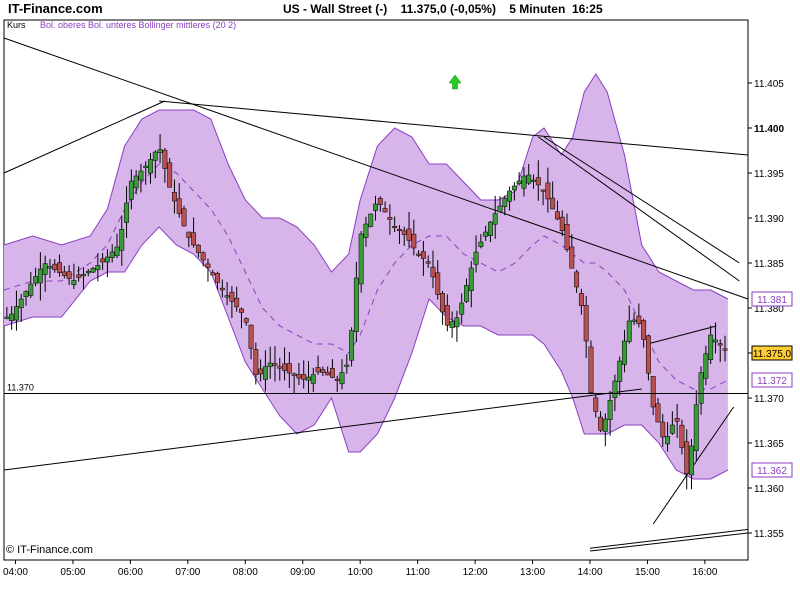 The image size is (800, 600). Describe the element at coordinates (302, 572) in the screenshot. I see `x-tick-label: 09:00` at that location.